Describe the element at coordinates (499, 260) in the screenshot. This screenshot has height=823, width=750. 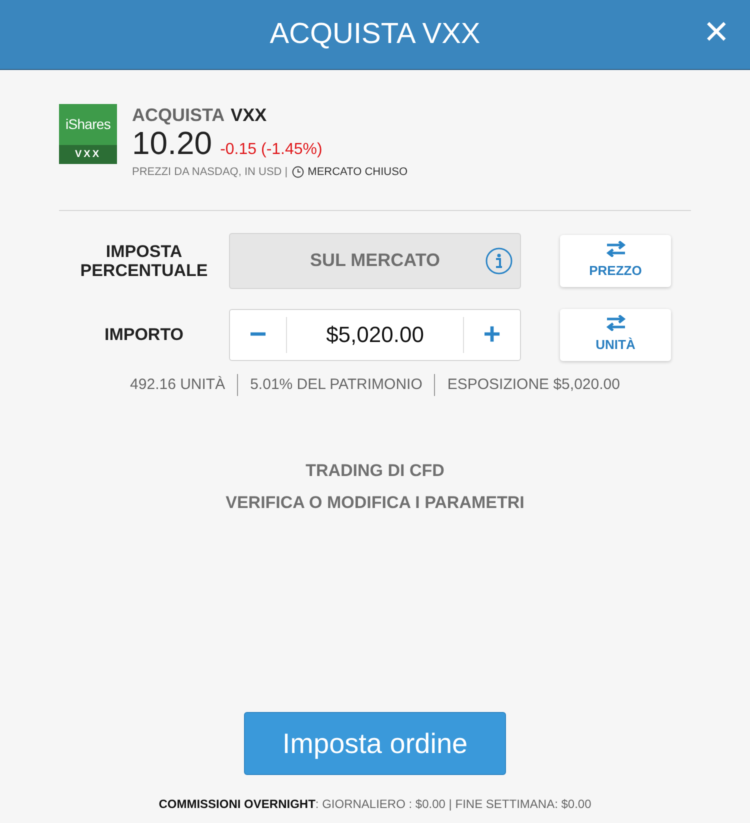
I see `info-icon` at that location.